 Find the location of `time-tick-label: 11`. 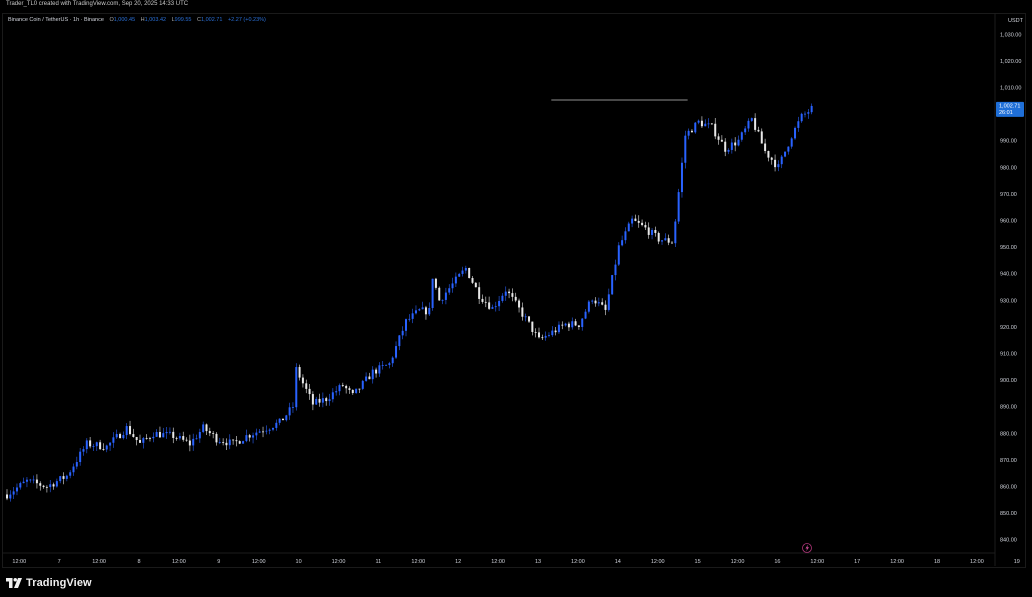

time-tick-label: 11 is located at coordinates (379, 562).